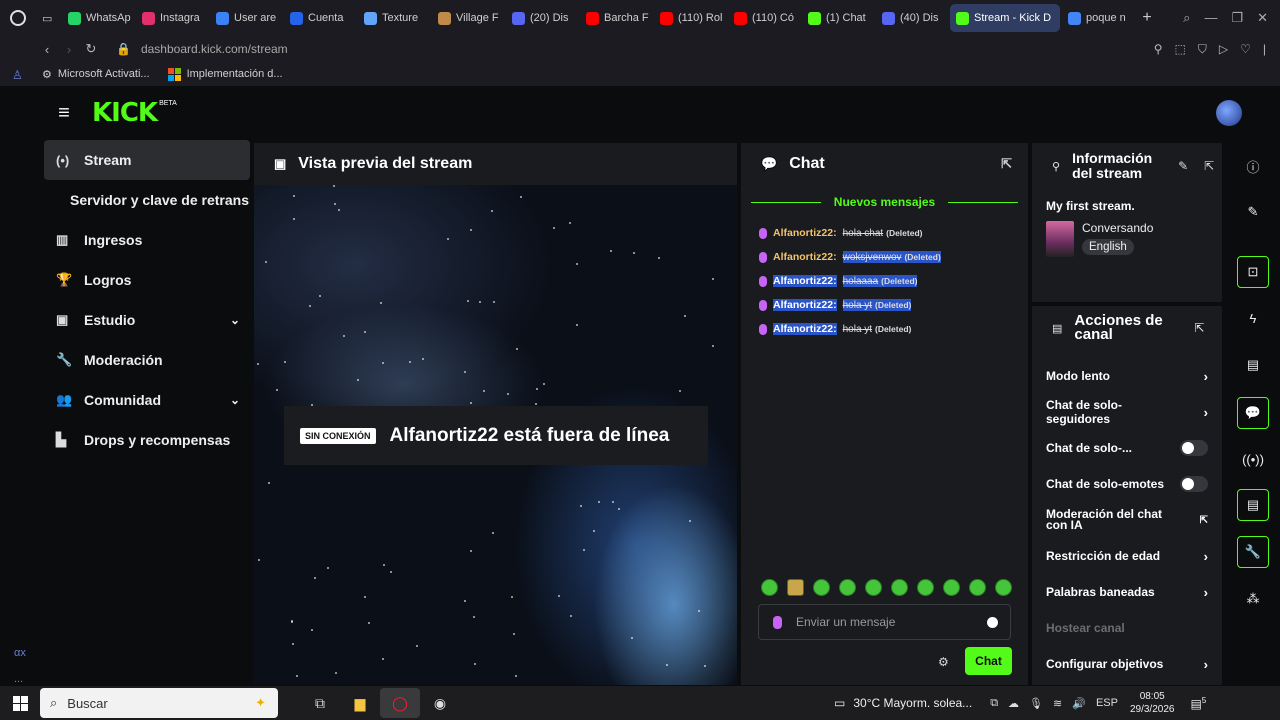  I want to click on volume-icon: 🔊, so click(1079, 703).